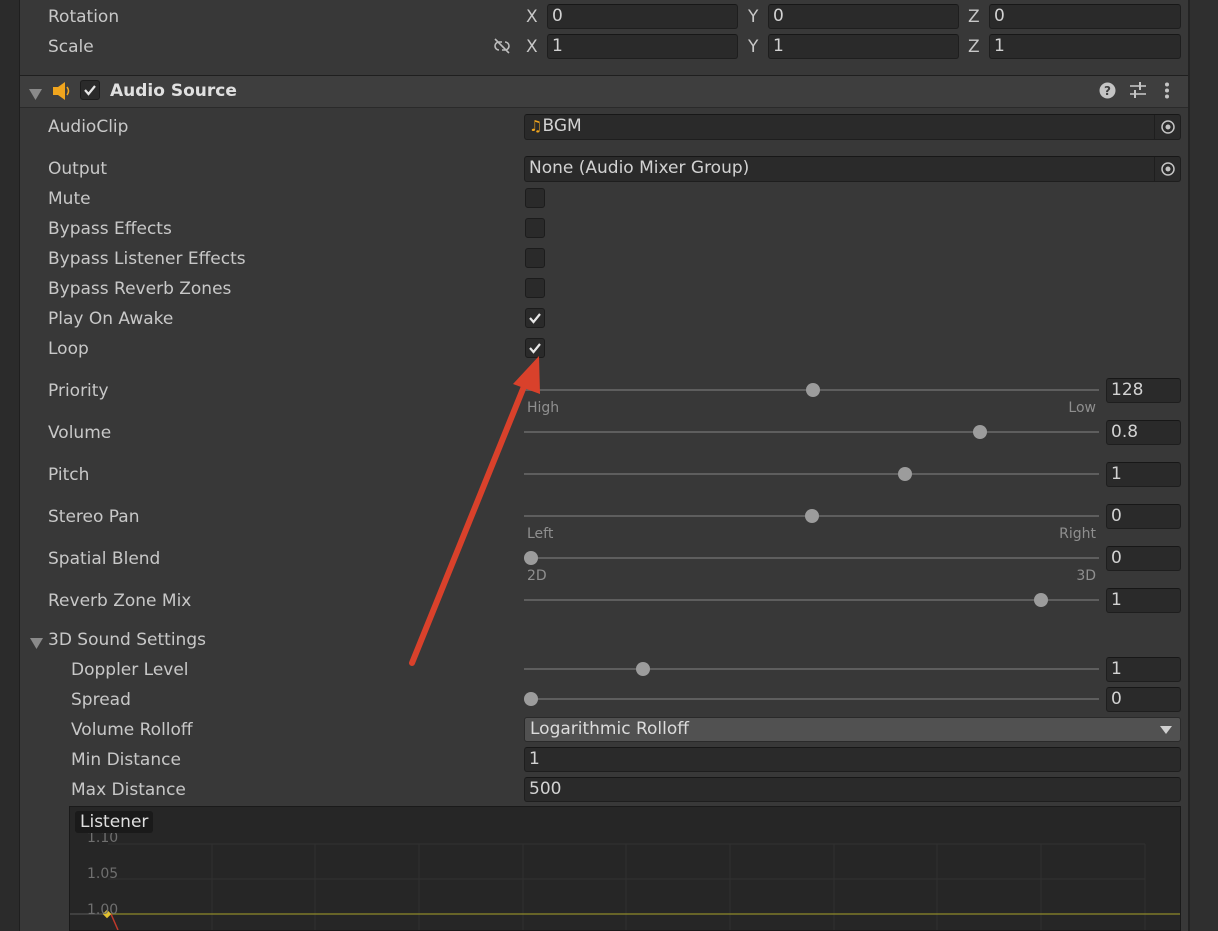 The width and height of the screenshot is (1218, 931). What do you see at coordinates (130, 670) in the screenshot?
I see `doppler-level-label: Doppler Level` at bounding box center [130, 670].